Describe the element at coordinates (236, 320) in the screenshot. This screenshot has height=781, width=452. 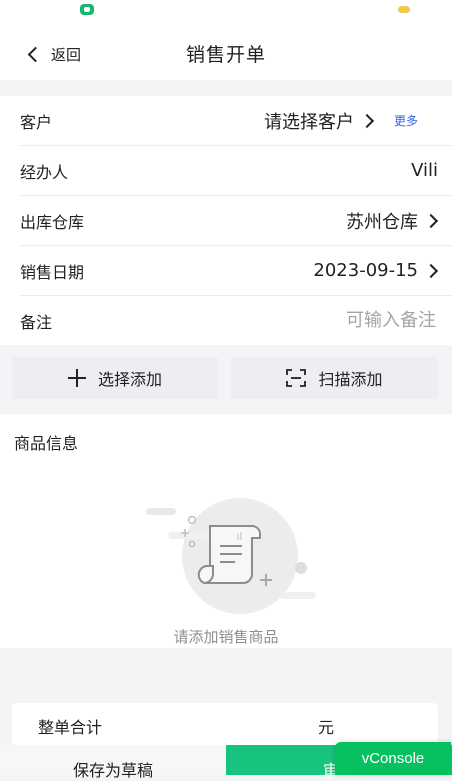
I see `note-row: 备注` at that location.